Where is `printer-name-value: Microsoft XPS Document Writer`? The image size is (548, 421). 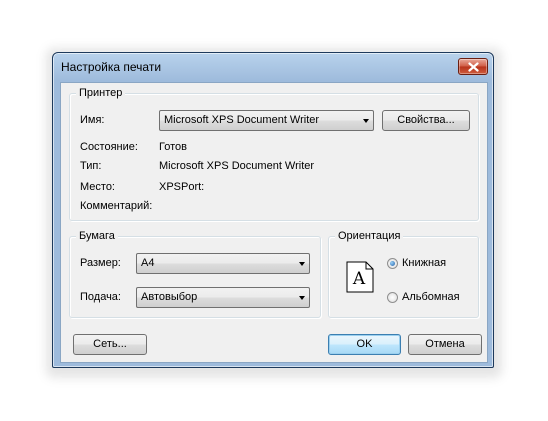 printer-name-value: Microsoft XPS Document Writer is located at coordinates (242, 120).